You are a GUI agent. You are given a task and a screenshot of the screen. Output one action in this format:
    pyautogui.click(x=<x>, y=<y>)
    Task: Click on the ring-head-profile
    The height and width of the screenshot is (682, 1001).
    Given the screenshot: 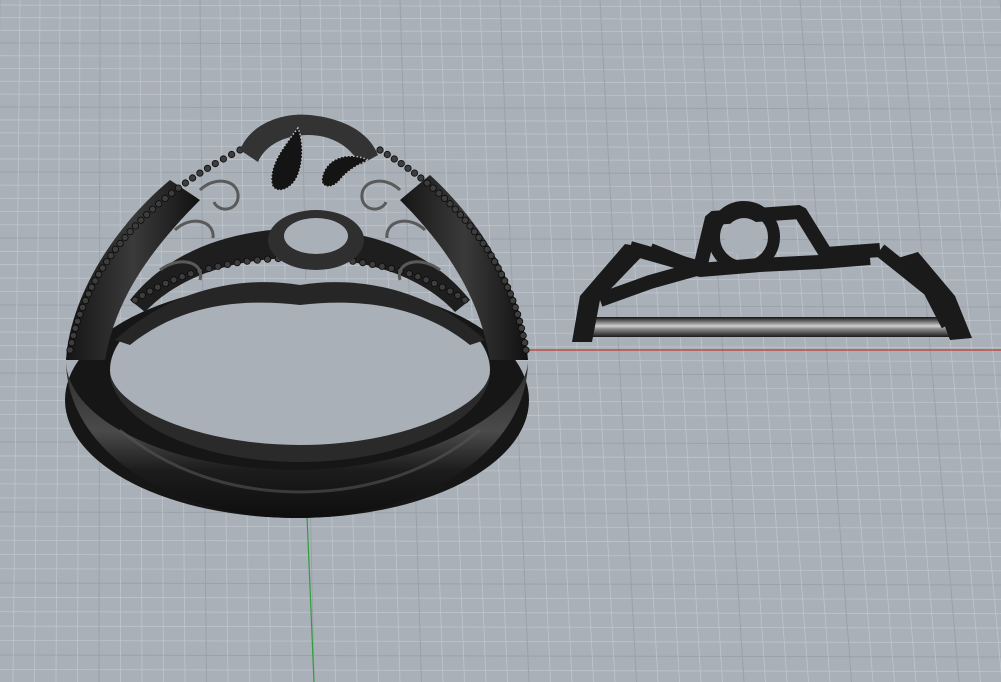 What is the action you would take?
    pyautogui.click(x=772, y=271)
    